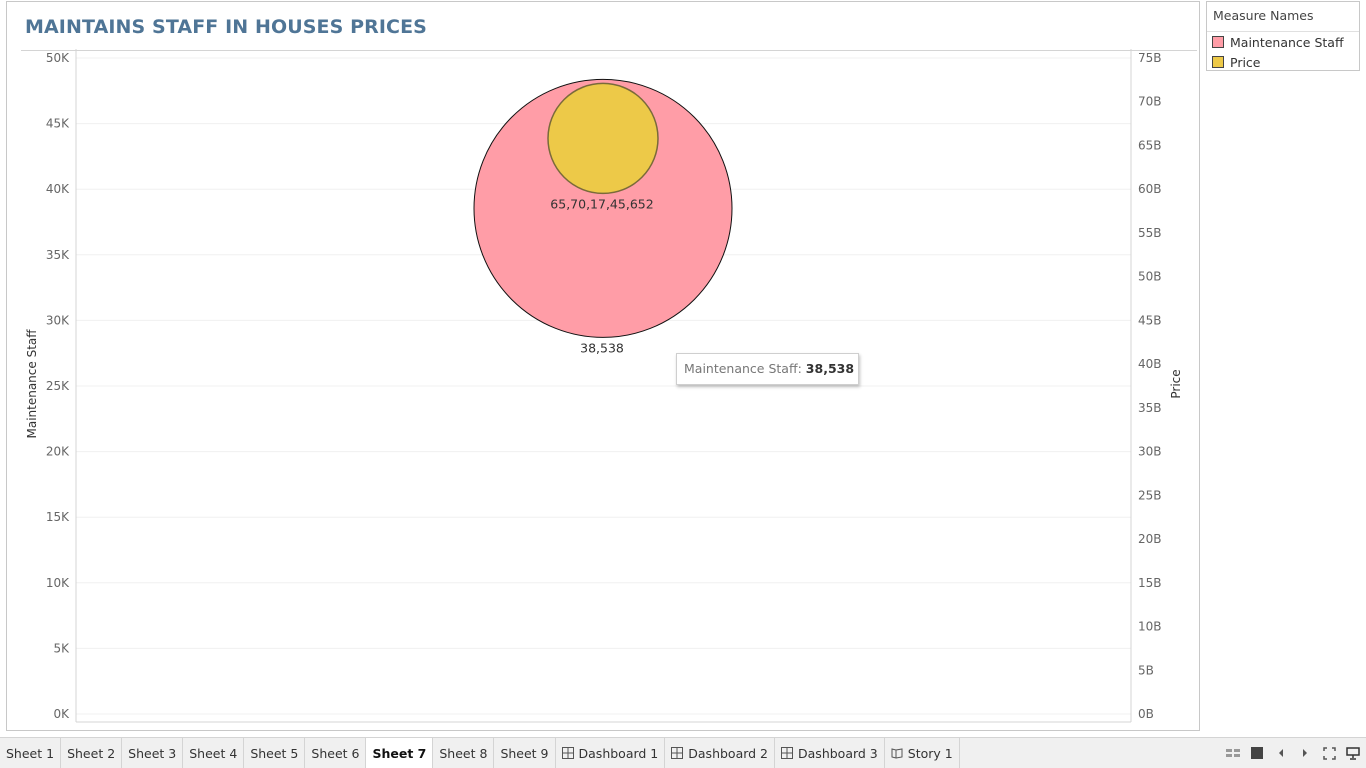 The image size is (1366, 768). What do you see at coordinates (602, 347) in the screenshot?
I see `mark-label-maintenance-staff: 38,538` at bounding box center [602, 347].